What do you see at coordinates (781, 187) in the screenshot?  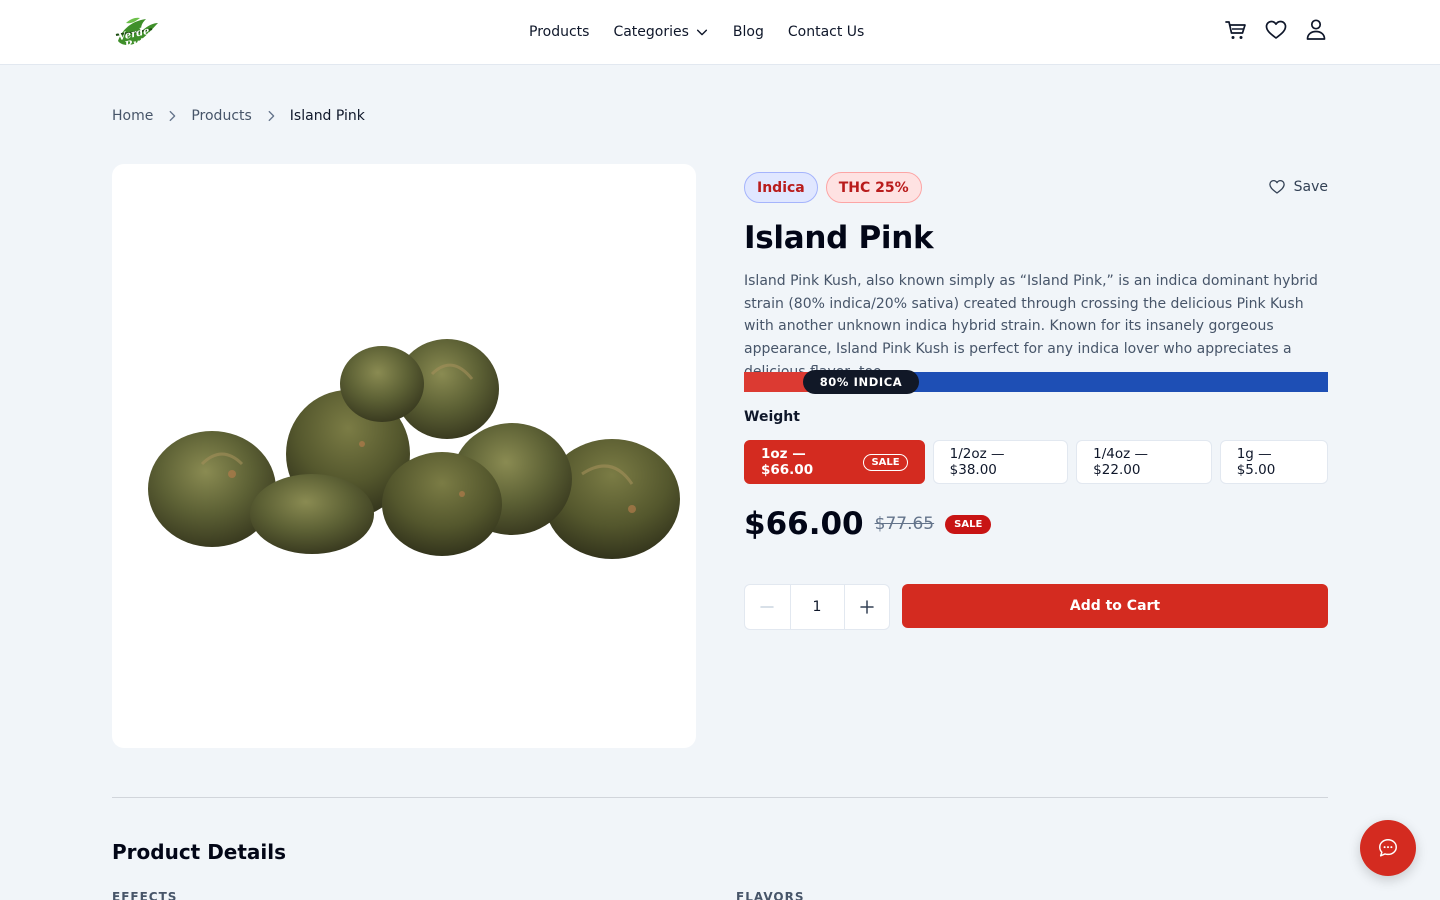 I see `strain-type-badge: Indica` at bounding box center [781, 187].